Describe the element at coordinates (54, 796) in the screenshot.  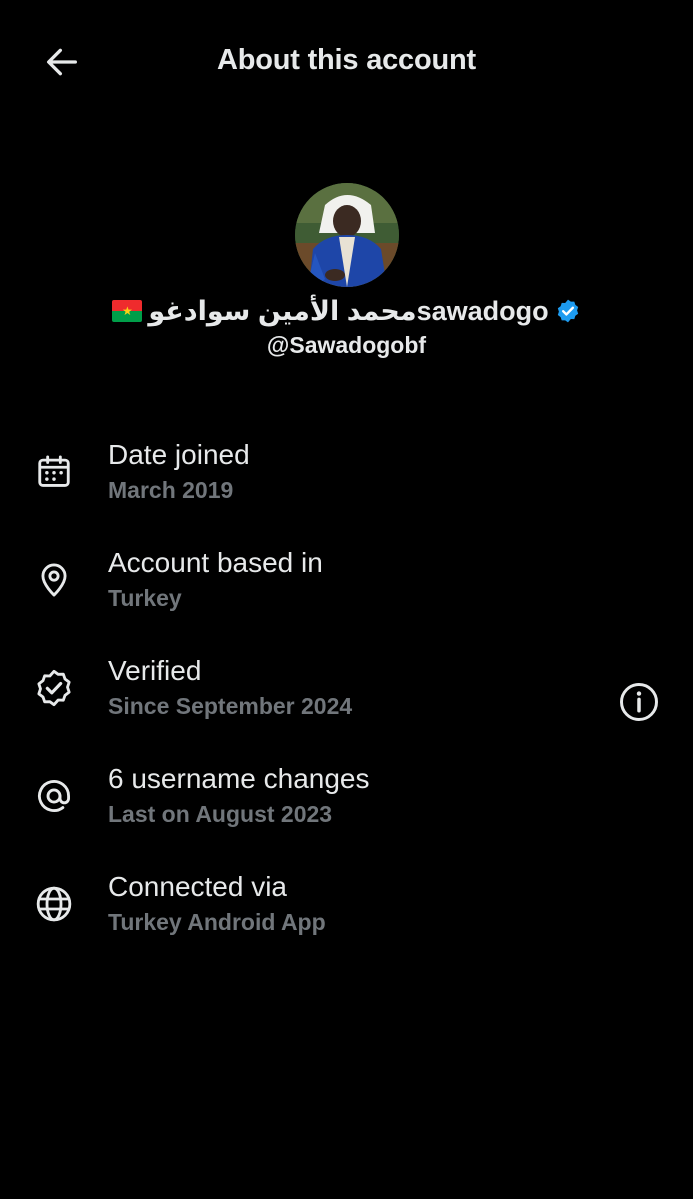
I see `at-sign-icon` at that location.